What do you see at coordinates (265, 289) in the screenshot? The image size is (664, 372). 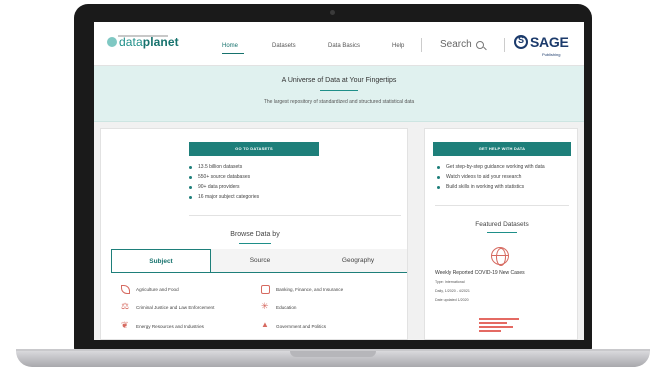 I see `bank-icon` at bounding box center [265, 289].